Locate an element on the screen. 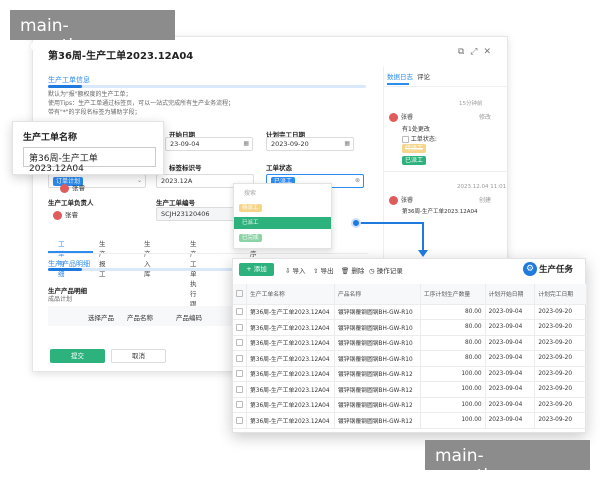  owner-avatar-row: 张睿 is located at coordinates (72, 187).